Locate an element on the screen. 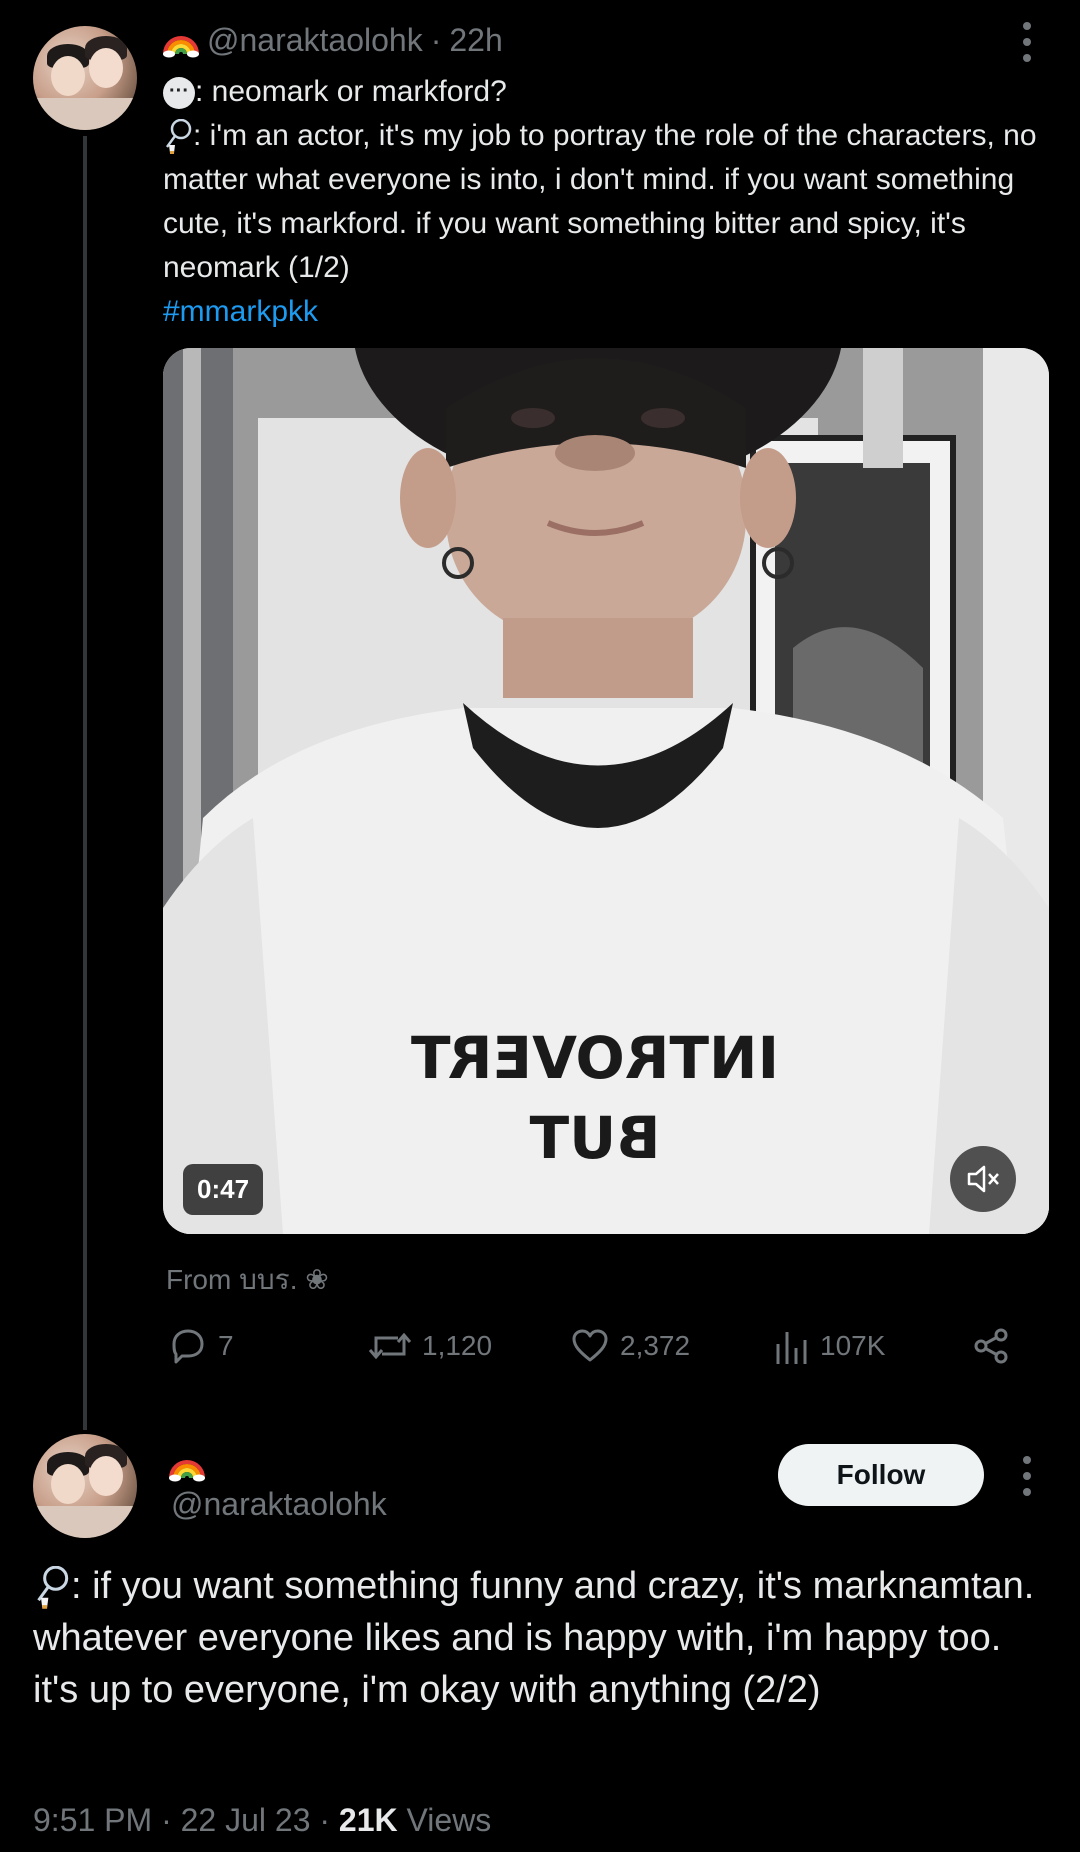 The image size is (1080, 1852). mute-button is located at coordinates (983, 1179).